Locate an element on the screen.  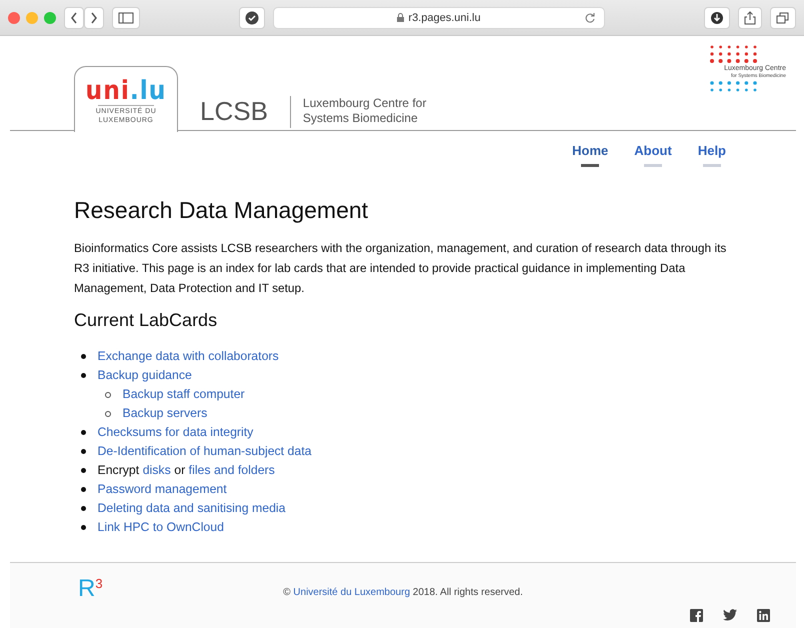
linkedin-icon is located at coordinates (763, 615).